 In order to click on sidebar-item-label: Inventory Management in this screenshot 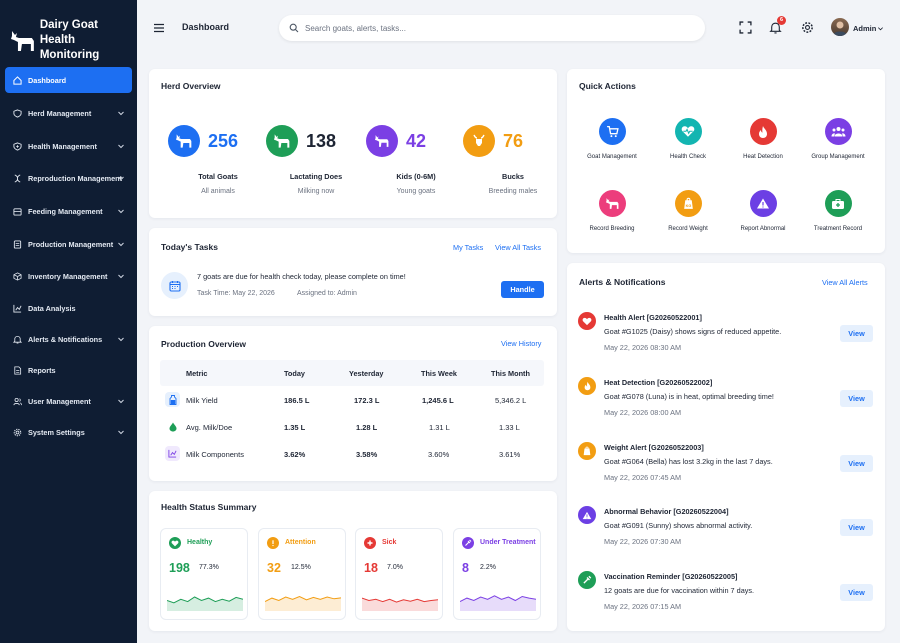, I will do `click(68, 276)`.